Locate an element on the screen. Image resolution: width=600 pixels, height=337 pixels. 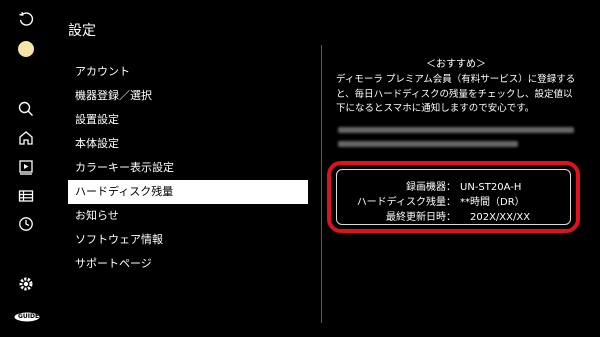
settings-icon is located at coordinates (26, 284).